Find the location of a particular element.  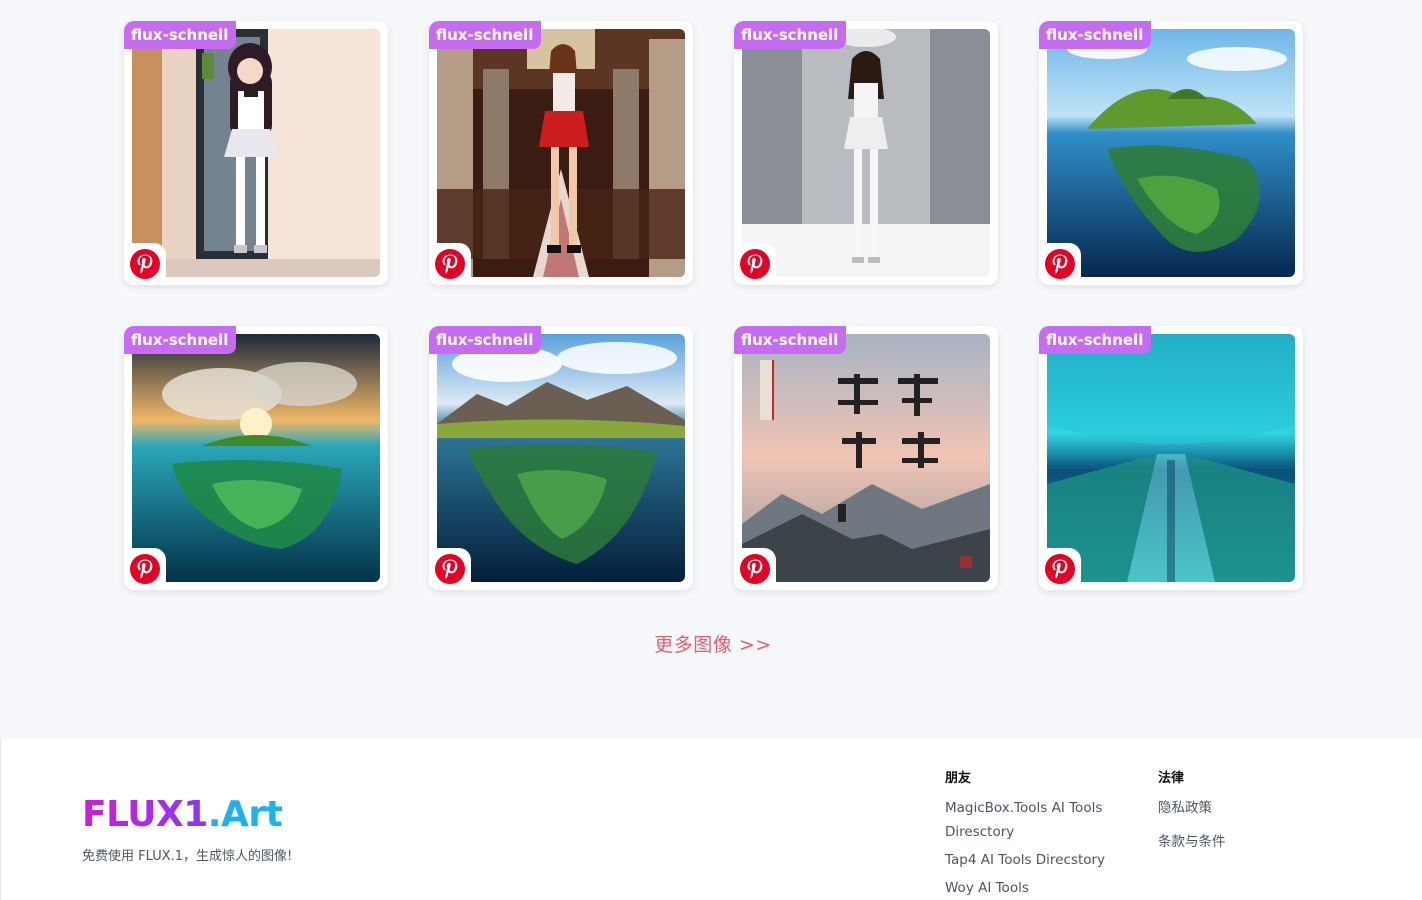

footer-friends-title: 朋友 is located at coordinates (958, 778).